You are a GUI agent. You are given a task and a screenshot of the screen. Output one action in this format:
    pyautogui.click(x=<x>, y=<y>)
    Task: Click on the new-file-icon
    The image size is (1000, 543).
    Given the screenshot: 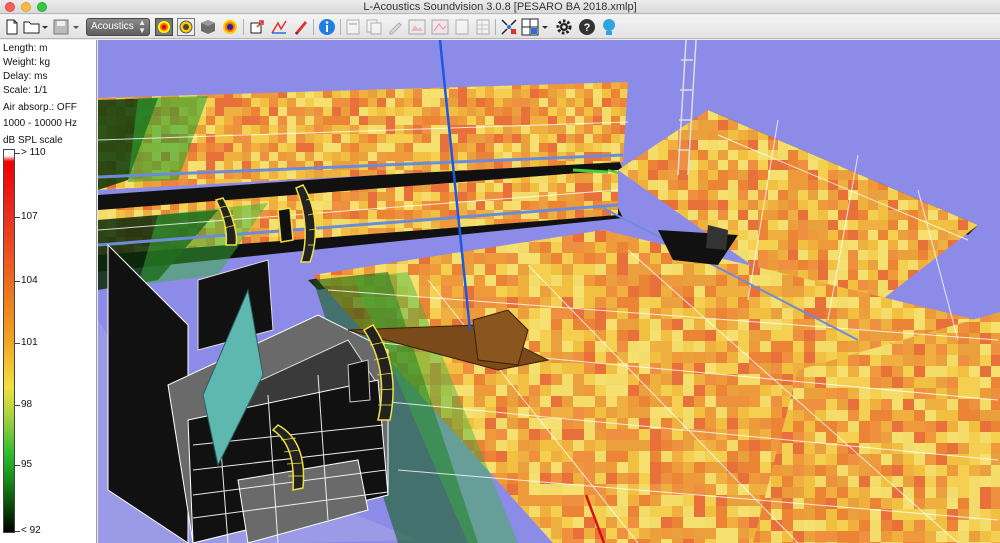 What is the action you would take?
    pyautogui.click(x=12, y=27)
    